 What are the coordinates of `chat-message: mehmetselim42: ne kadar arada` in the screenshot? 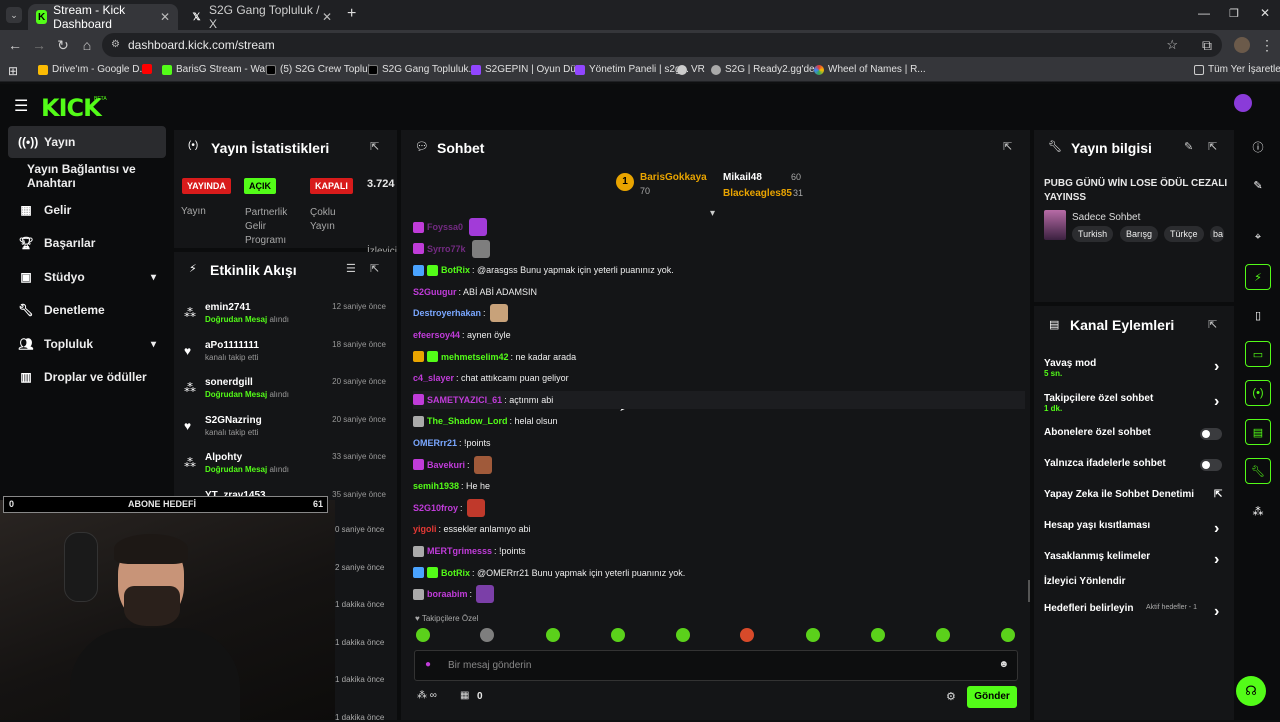 It's located at (494, 357).